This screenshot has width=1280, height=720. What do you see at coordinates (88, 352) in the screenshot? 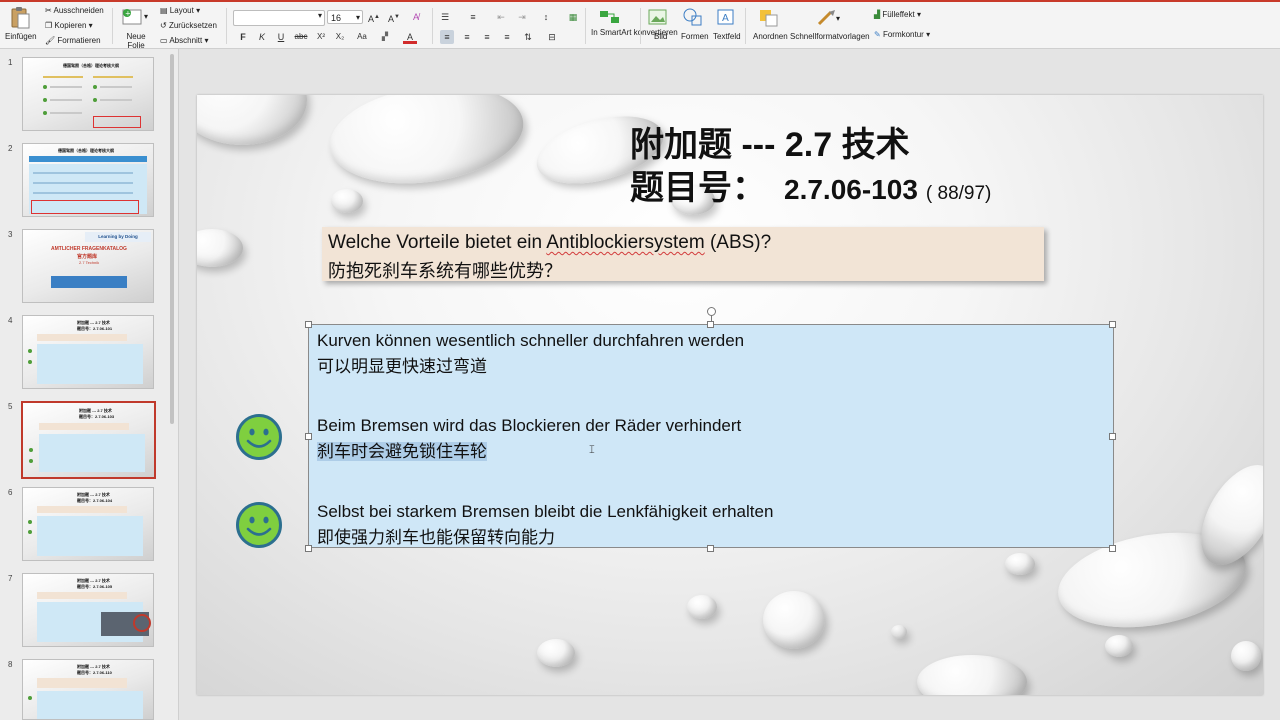
I see `slide-thumbnail-4: 附加题 --- 2.7 技术 题目号：2.7.06-101` at bounding box center [88, 352].